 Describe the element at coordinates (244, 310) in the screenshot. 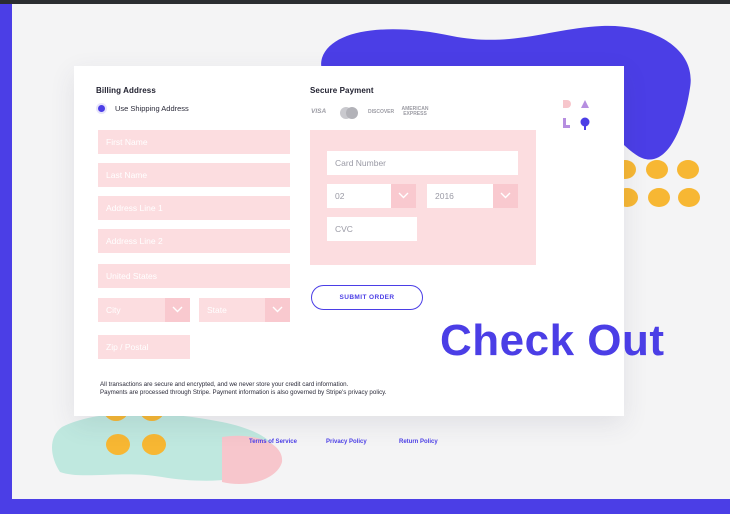

I see `state-select: State` at that location.